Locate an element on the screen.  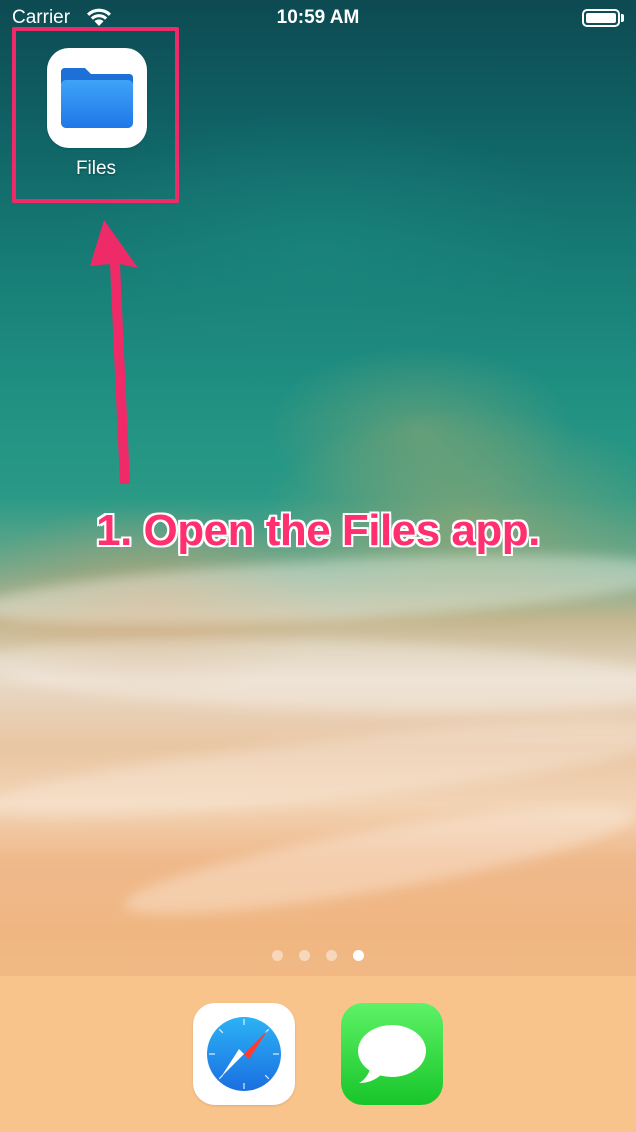
folder-icon is located at coordinates (97, 98).